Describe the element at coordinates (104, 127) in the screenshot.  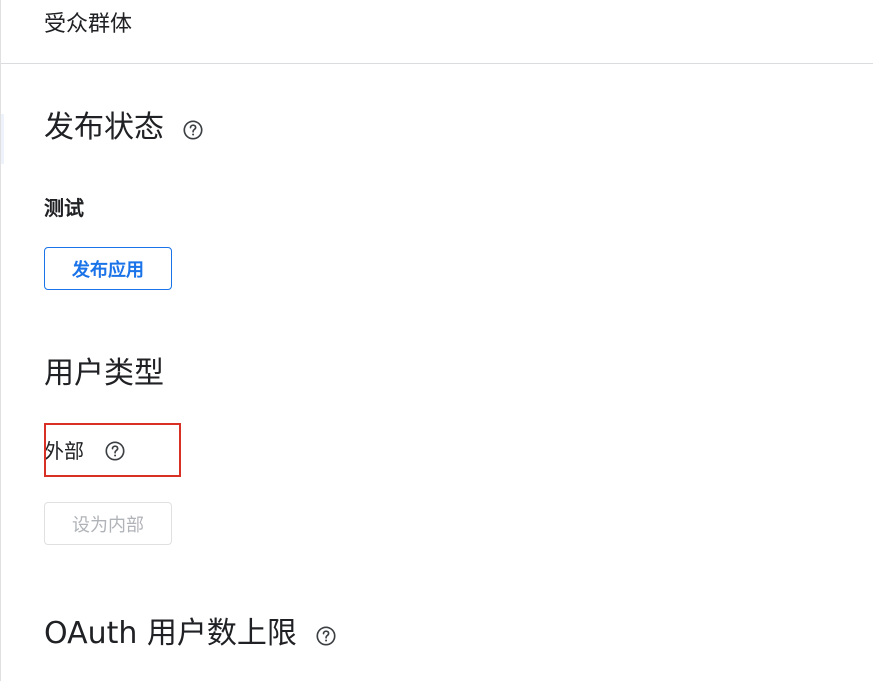
I see `publishing-status-title: 发布状态` at that location.